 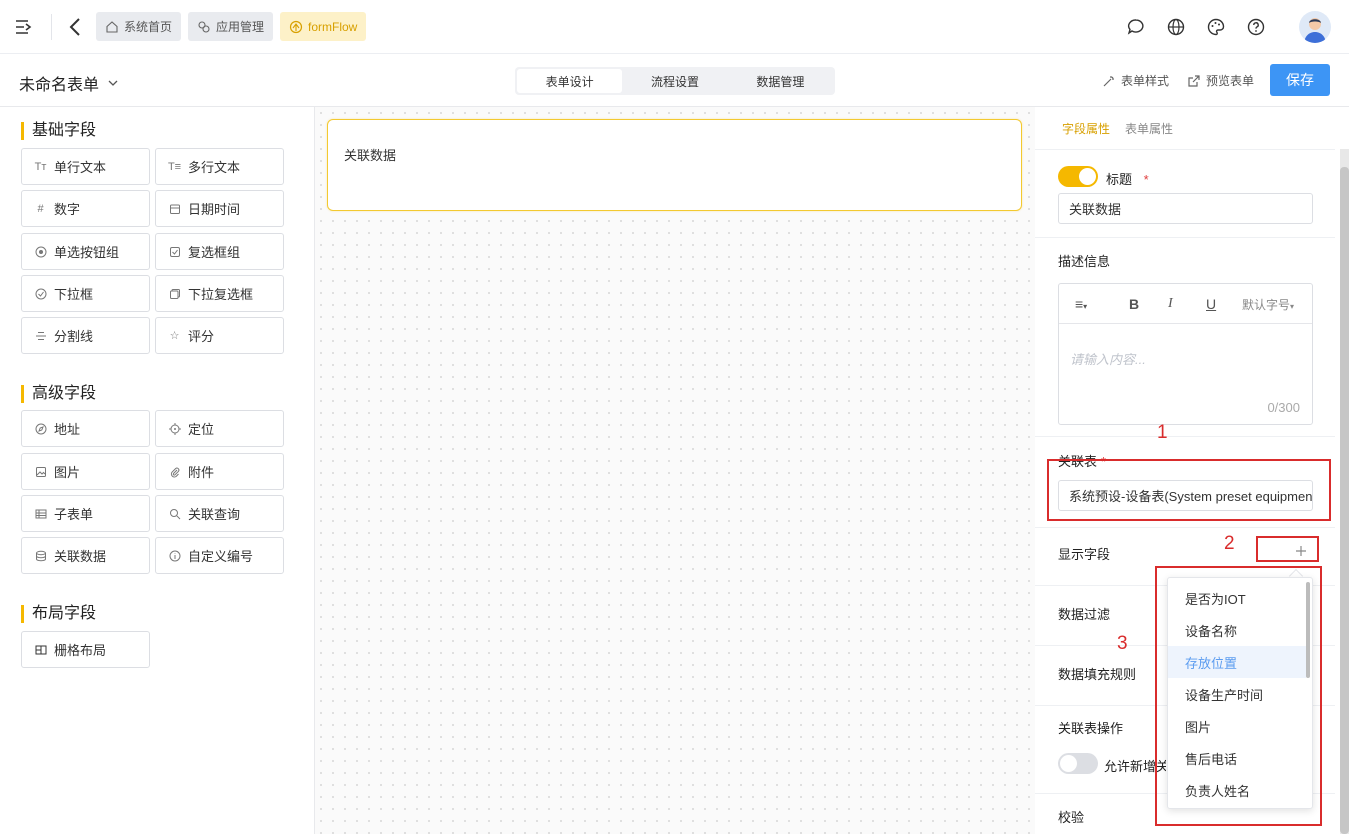 What do you see at coordinates (1081, 304) in the screenshot?
I see `align-icon: ≡▾` at bounding box center [1081, 304].